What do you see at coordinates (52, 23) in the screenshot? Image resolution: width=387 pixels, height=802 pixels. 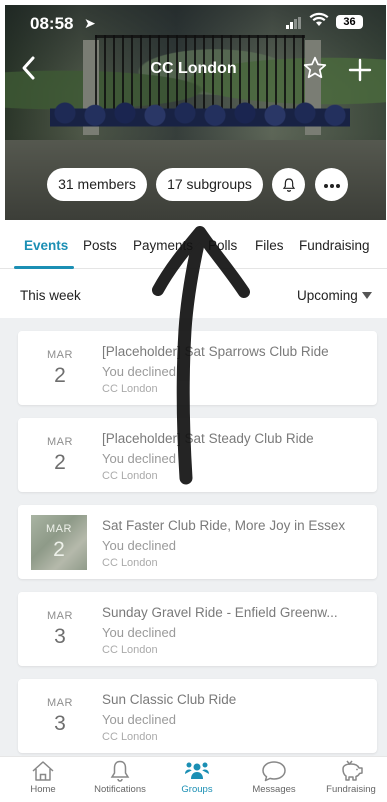 I see `status-time: 08:58` at bounding box center [52, 23].